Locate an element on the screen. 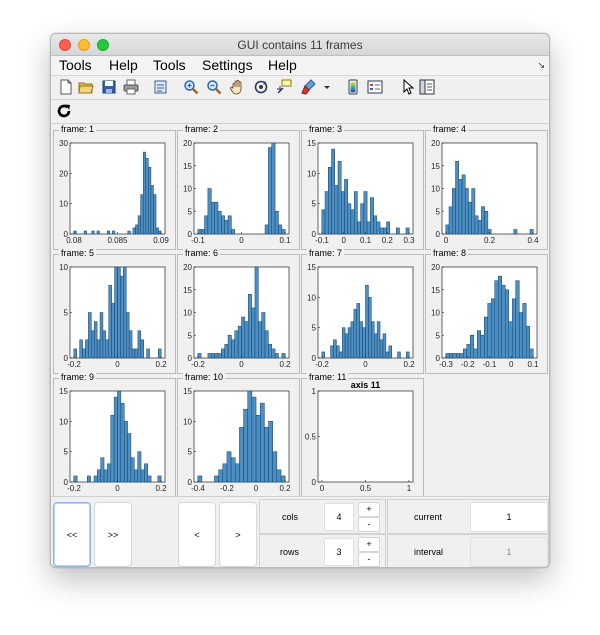 The width and height of the screenshot is (600, 635). x-tick-label: 0.1 is located at coordinates (366, 240).